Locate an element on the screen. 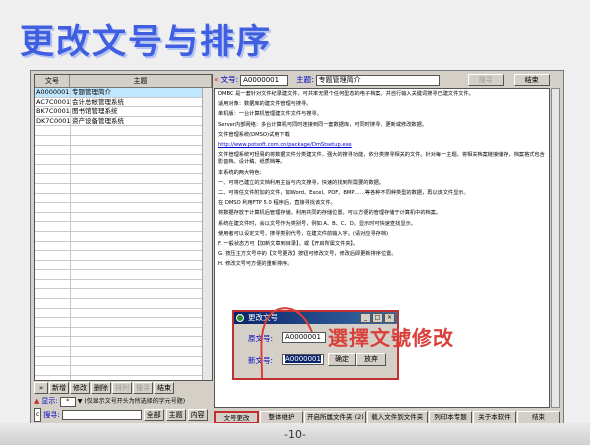 The width and height of the screenshot is (590, 445). code-label: 文号: is located at coordinates (229, 79).